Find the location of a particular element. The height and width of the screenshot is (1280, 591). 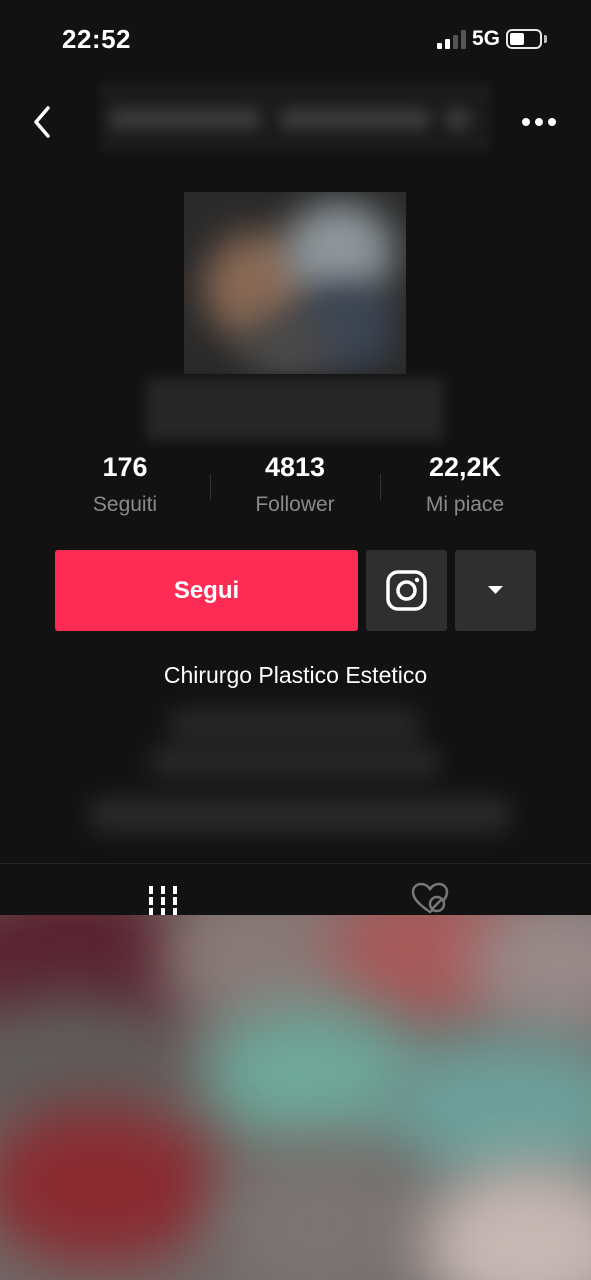

bio-text: Chirurgo Plastico Estetico is located at coordinates (295, 675).